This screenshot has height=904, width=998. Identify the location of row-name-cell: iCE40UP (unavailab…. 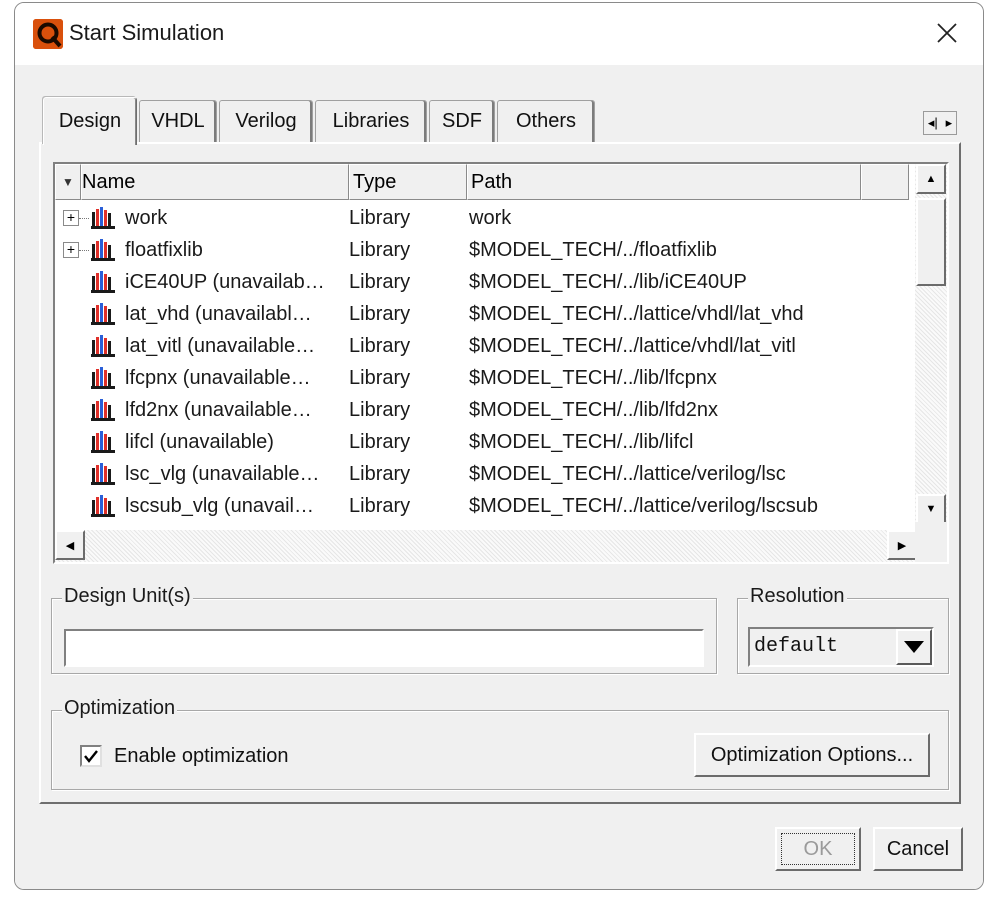
(201, 282).